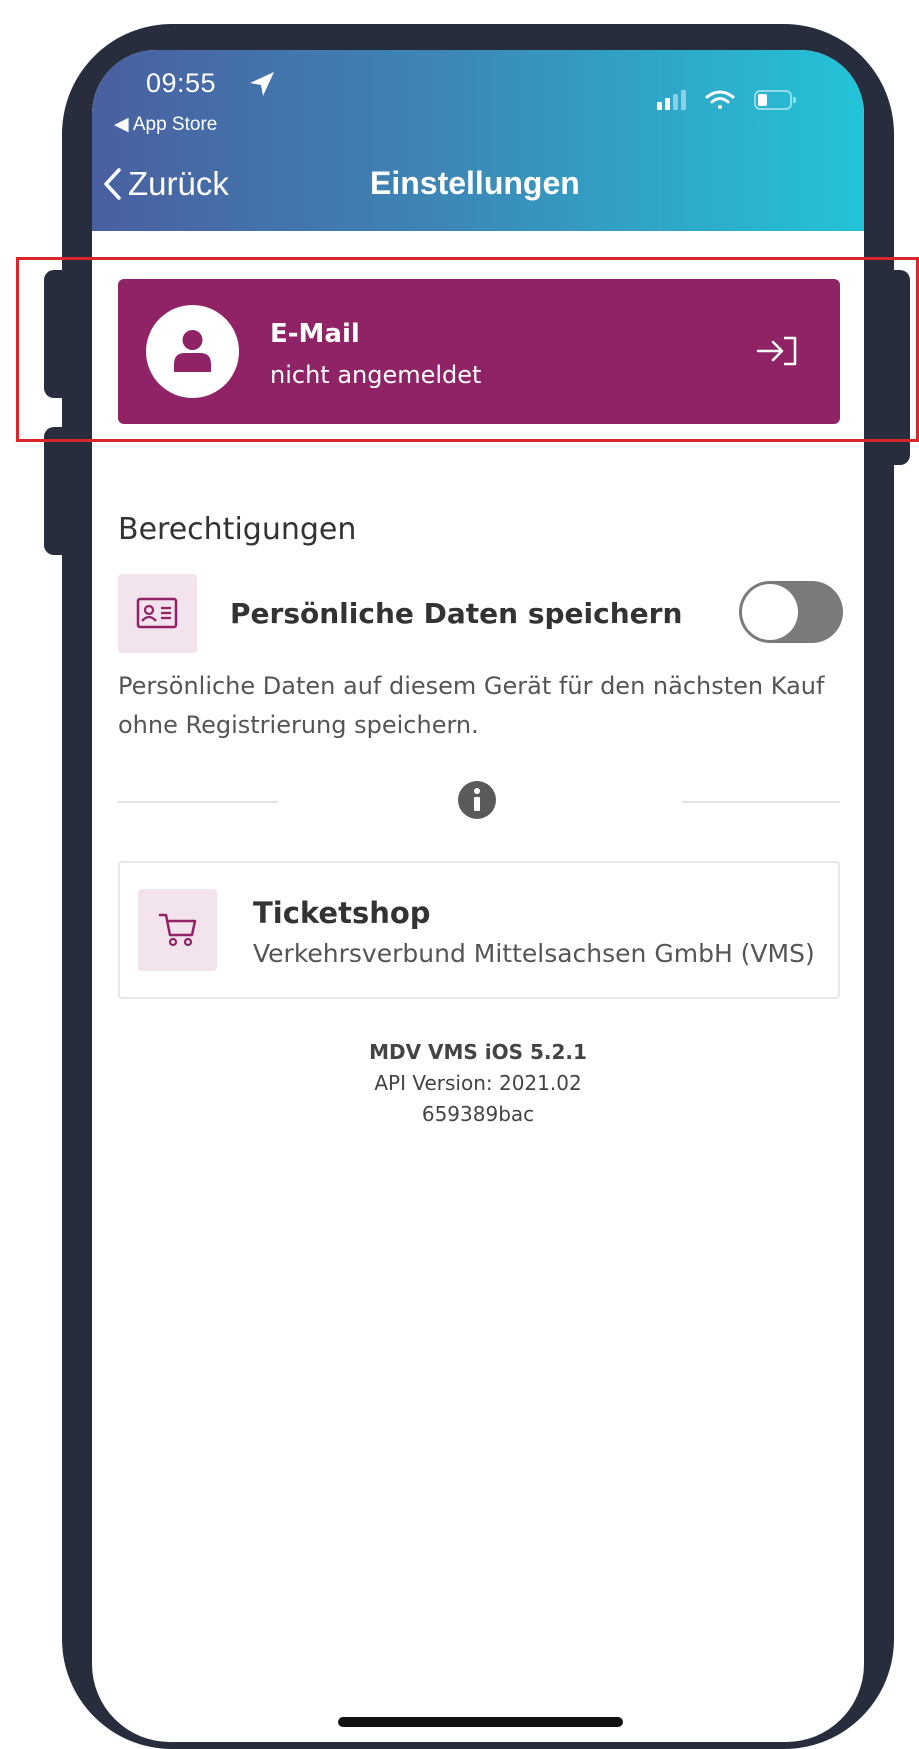 The height and width of the screenshot is (1749, 919). Describe the element at coordinates (262, 84) in the screenshot. I see `location-arrow-icon` at that location.